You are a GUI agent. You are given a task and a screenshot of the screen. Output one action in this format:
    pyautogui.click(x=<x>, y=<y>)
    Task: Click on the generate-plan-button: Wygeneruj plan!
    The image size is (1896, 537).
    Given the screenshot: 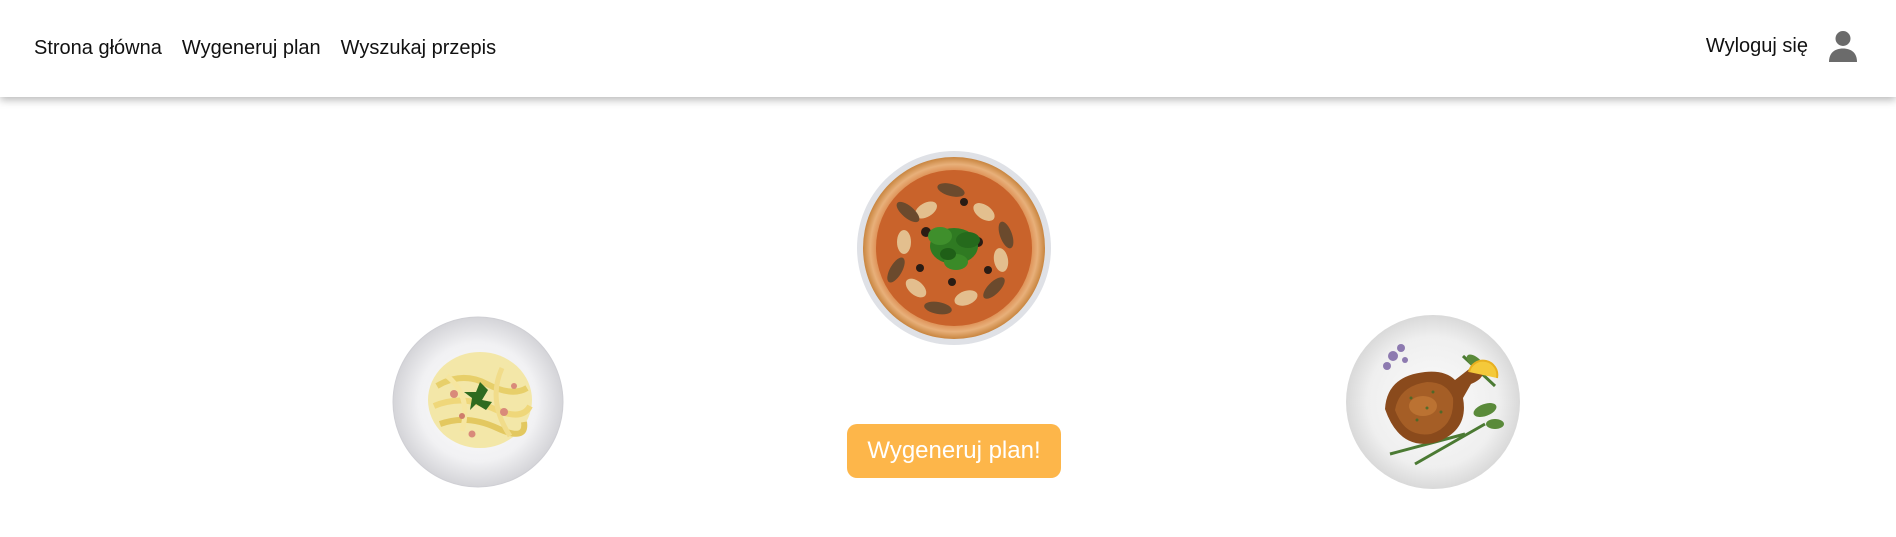 What is the action you would take?
    pyautogui.click(x=954, y=451)
    